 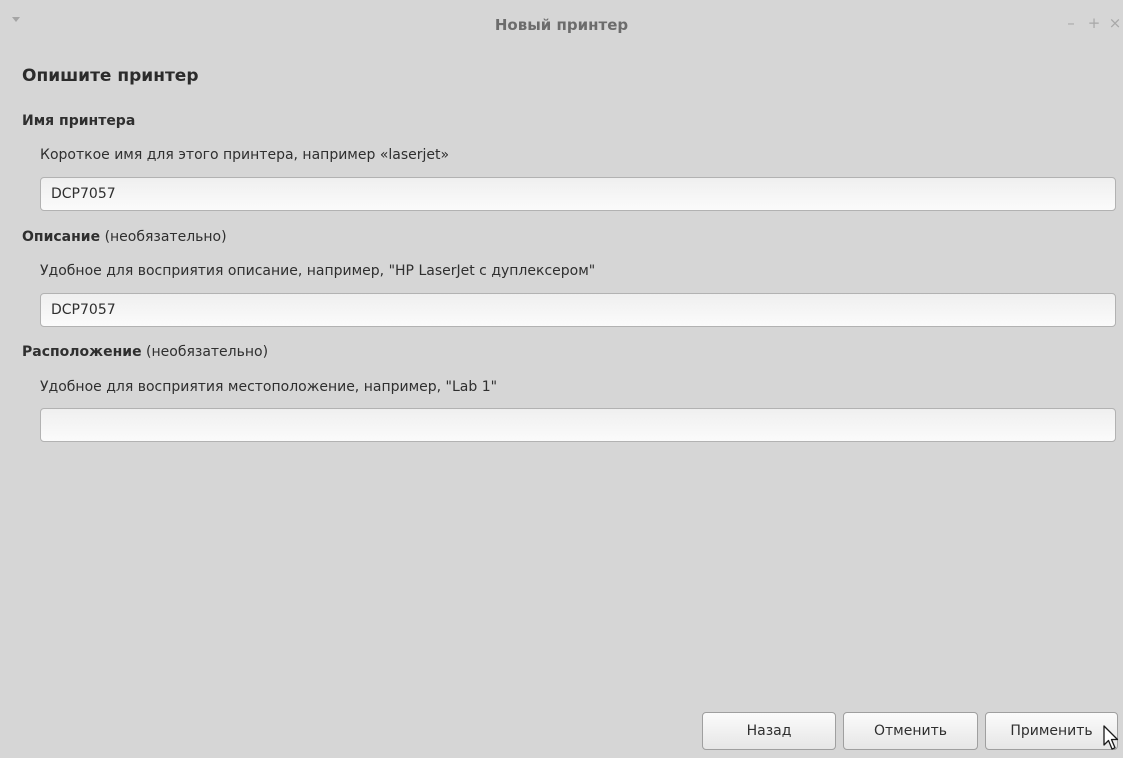 What do you see at coordinates (110, 76) in the screenshot?
I see `page-heading: Опишите принтер` at bounding box center [110, 76].